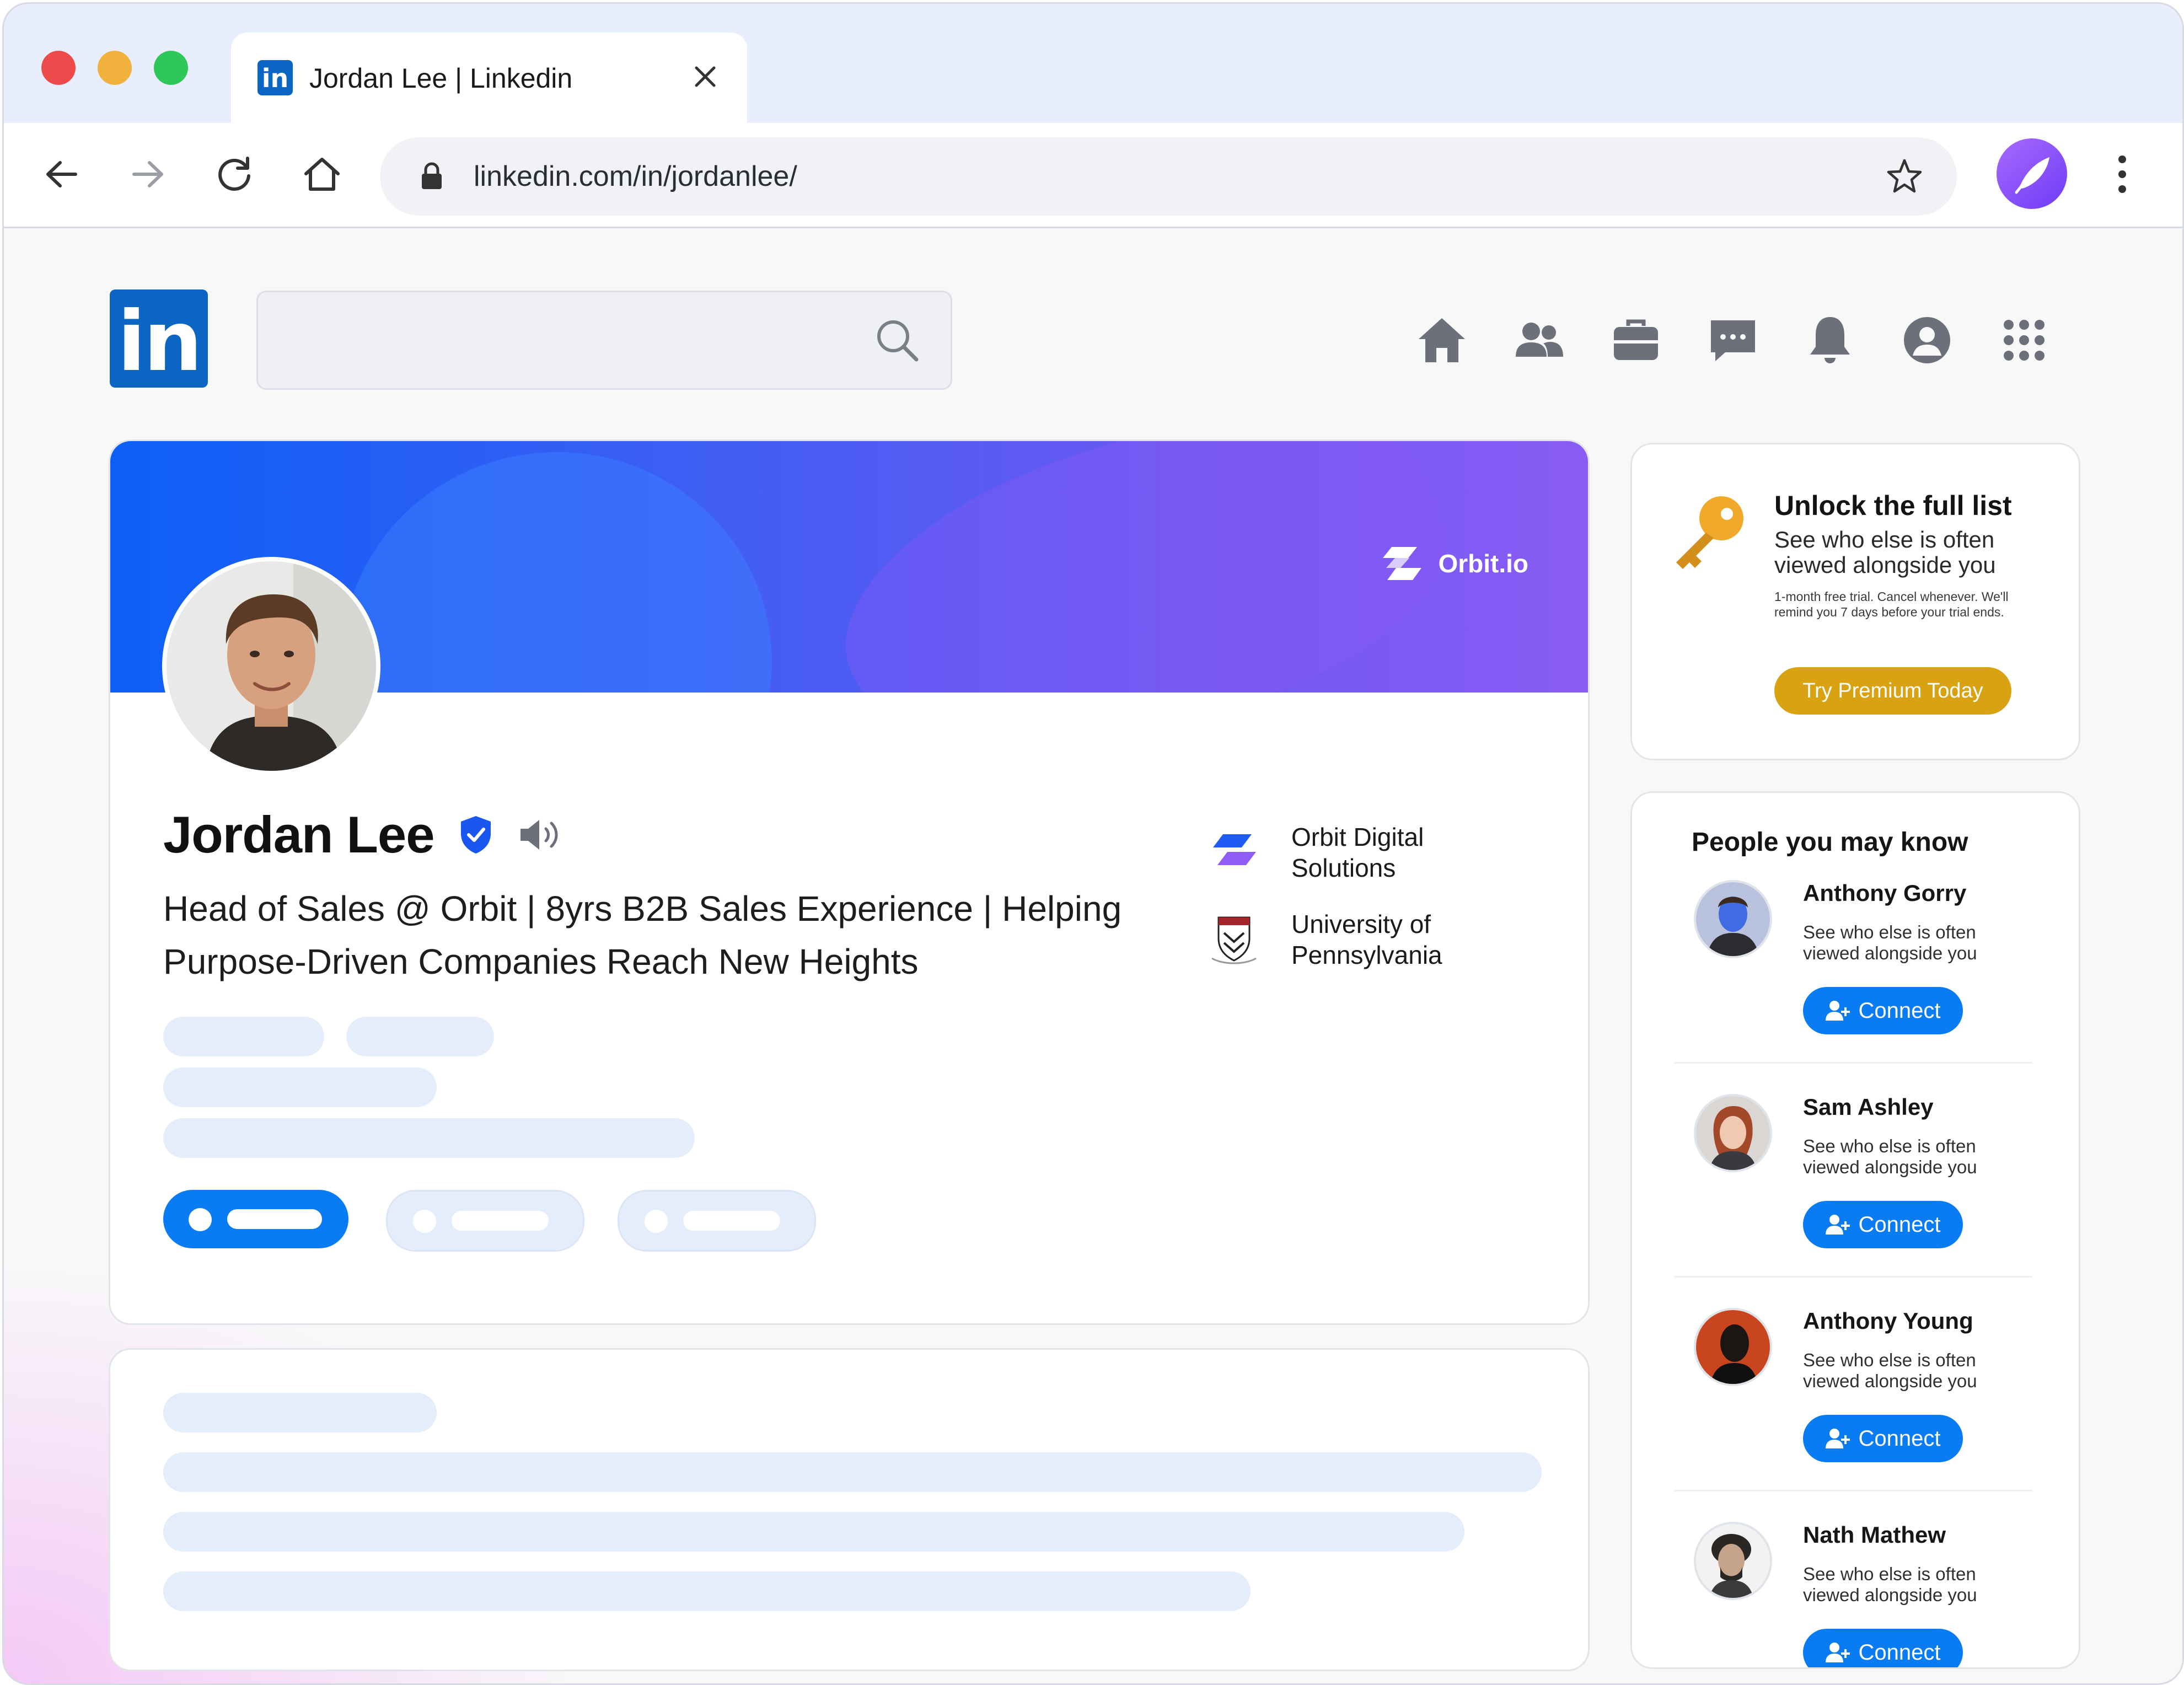 The height and width of the screenshot is (1685, 2184). Describe the element at coordinates (1892, 691) in the screenshot. I see `try-premium-button: Try Premium Today` at that location.